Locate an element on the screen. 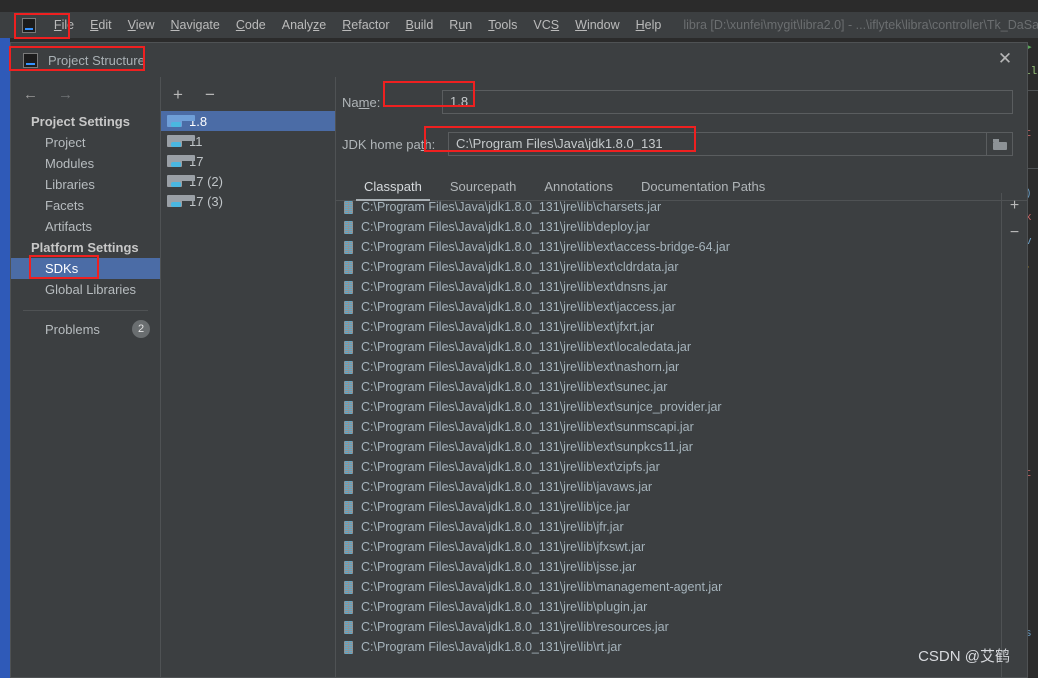 This screenshot has height=678, width=1038. menu-item-refactor: Refactor is located at coordinates (365, 25).